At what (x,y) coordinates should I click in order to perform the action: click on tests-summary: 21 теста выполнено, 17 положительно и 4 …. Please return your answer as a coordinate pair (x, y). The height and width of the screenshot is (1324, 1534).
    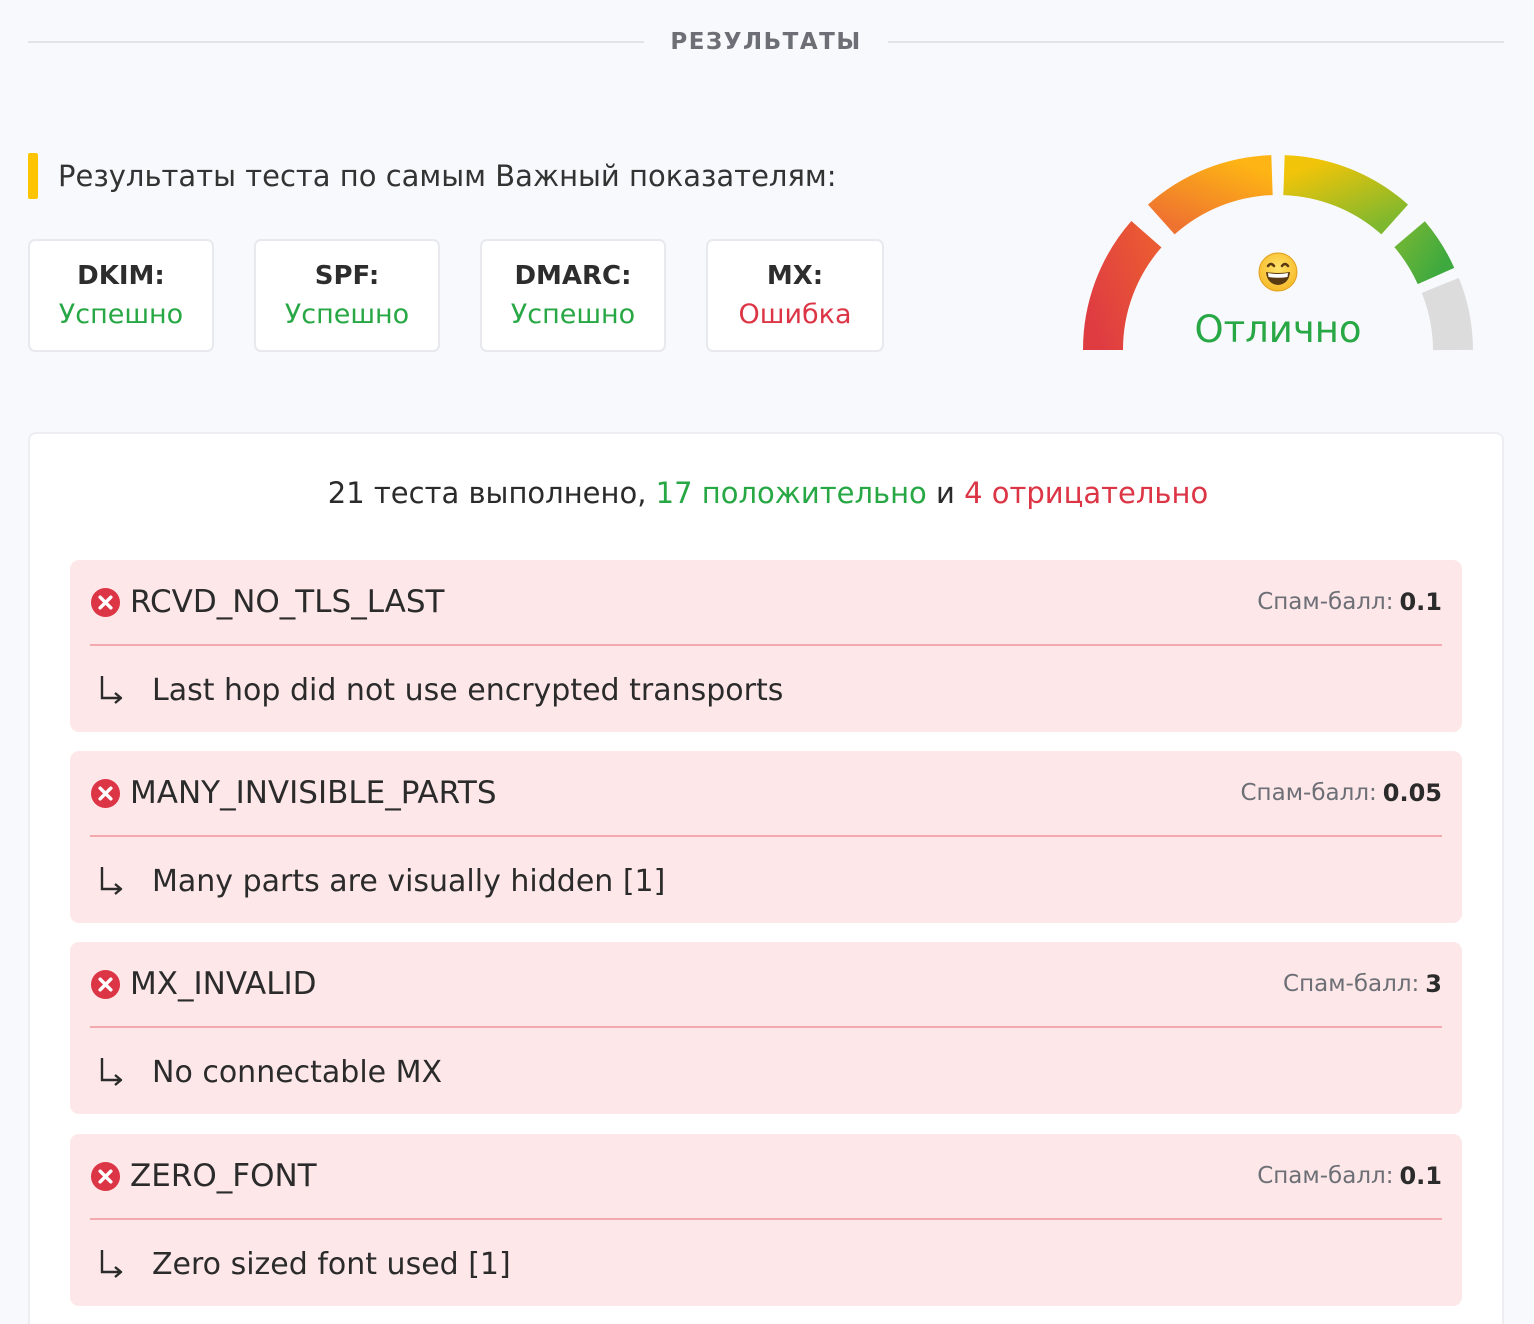
    Looking at the image, I should click on (768, 493).